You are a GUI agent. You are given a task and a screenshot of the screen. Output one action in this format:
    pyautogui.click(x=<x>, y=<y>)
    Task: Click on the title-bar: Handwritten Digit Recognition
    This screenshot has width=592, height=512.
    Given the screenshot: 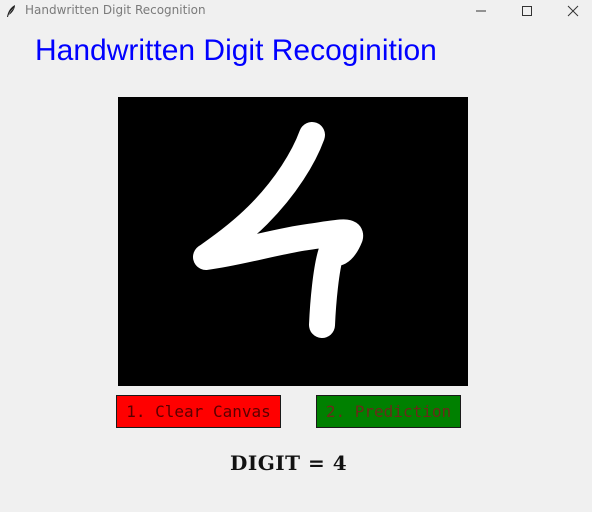 What is the action you would take?
    pyautogui.click(x=296, y=11)
    